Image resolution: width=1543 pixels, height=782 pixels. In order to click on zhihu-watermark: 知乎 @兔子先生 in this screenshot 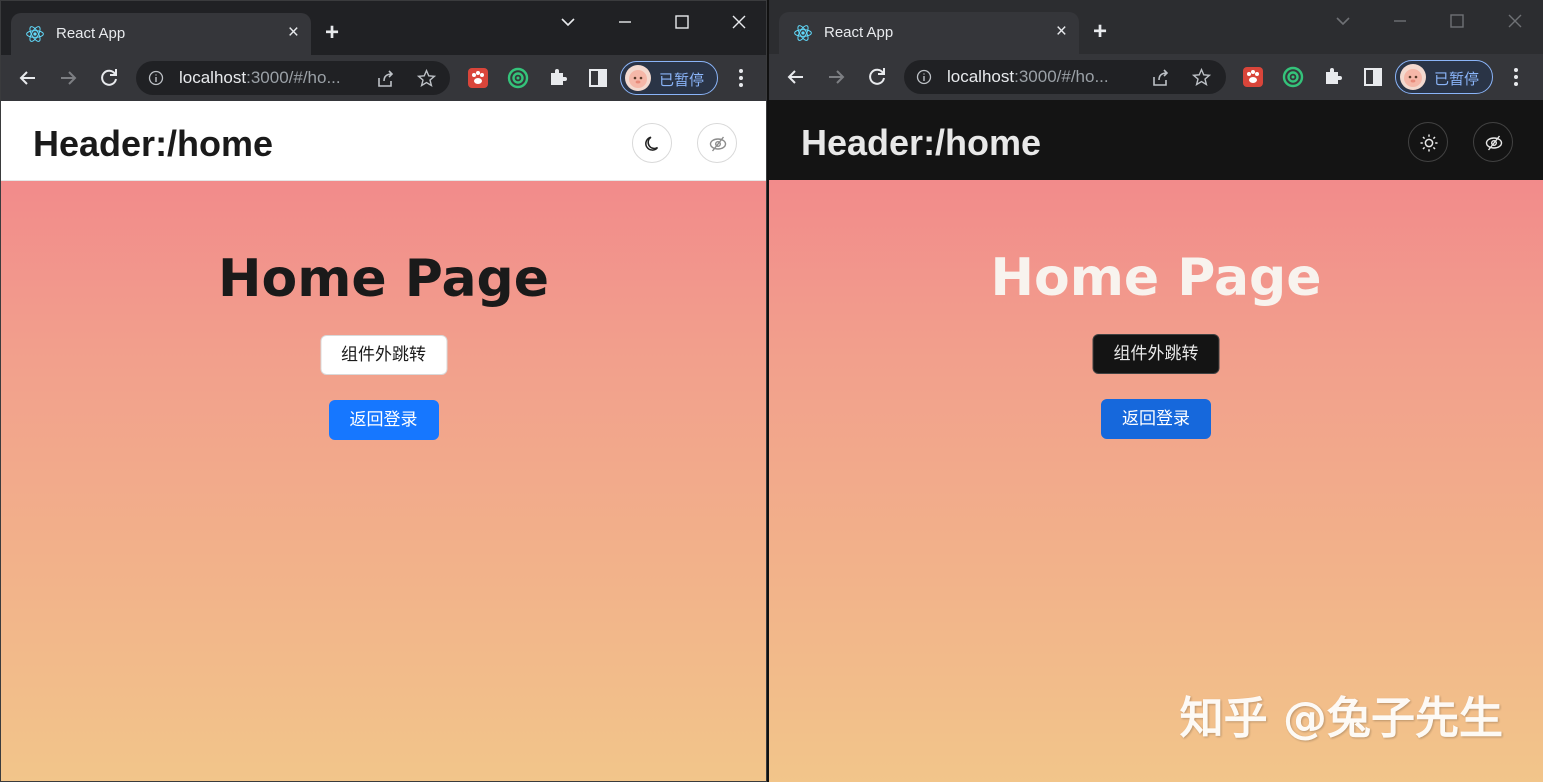, I will do `click(1341, 718)`.